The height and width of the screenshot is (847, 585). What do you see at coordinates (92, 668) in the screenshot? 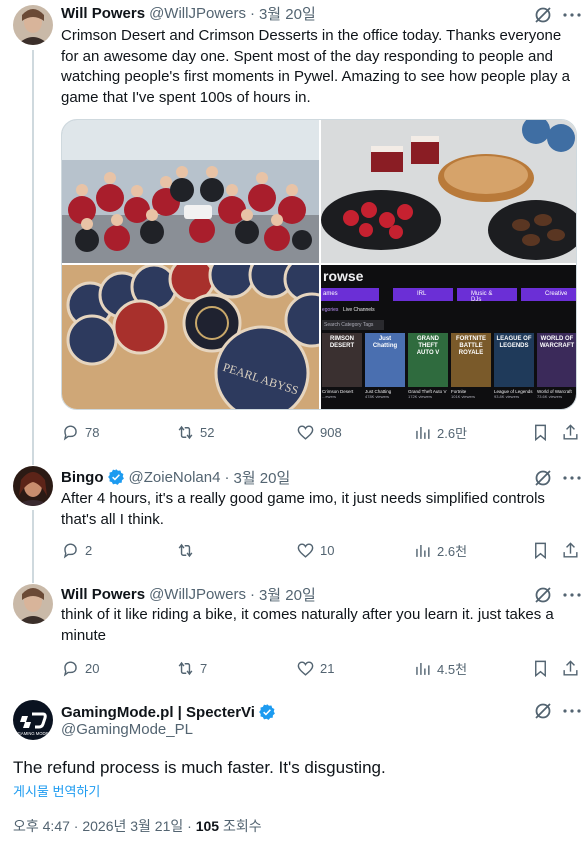
I see `reply-count: 20` at bounding box center [92, 668].